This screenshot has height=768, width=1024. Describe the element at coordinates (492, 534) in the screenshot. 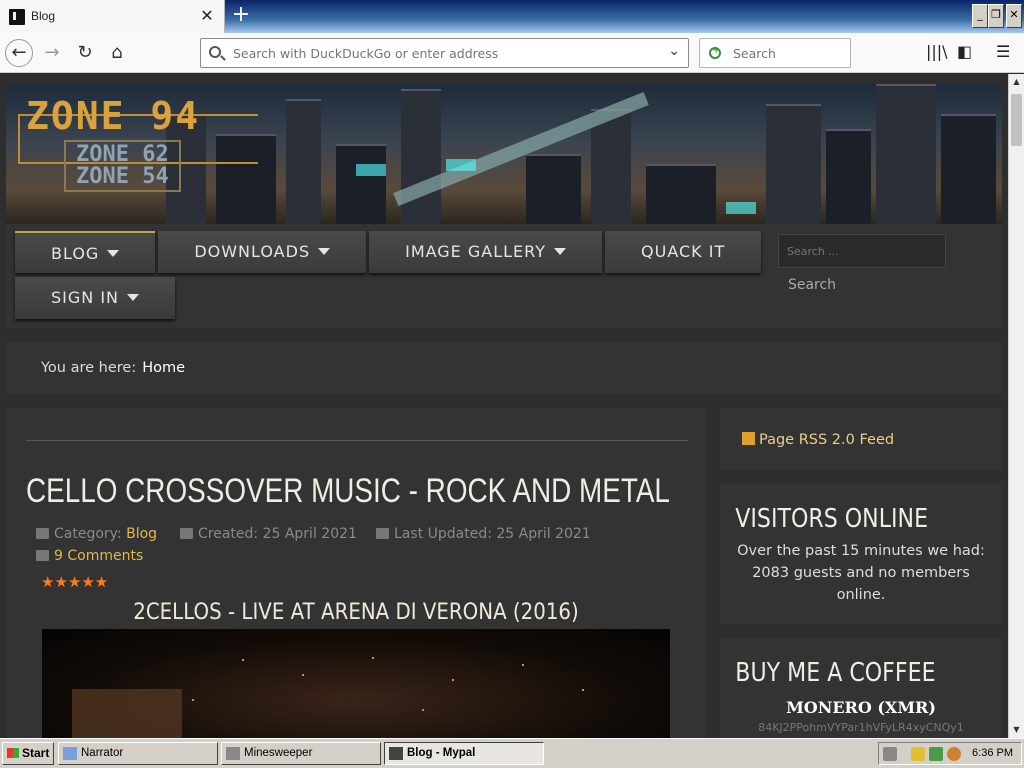

I see `updated-date: Last Updated: 25 April 2021` at that location.